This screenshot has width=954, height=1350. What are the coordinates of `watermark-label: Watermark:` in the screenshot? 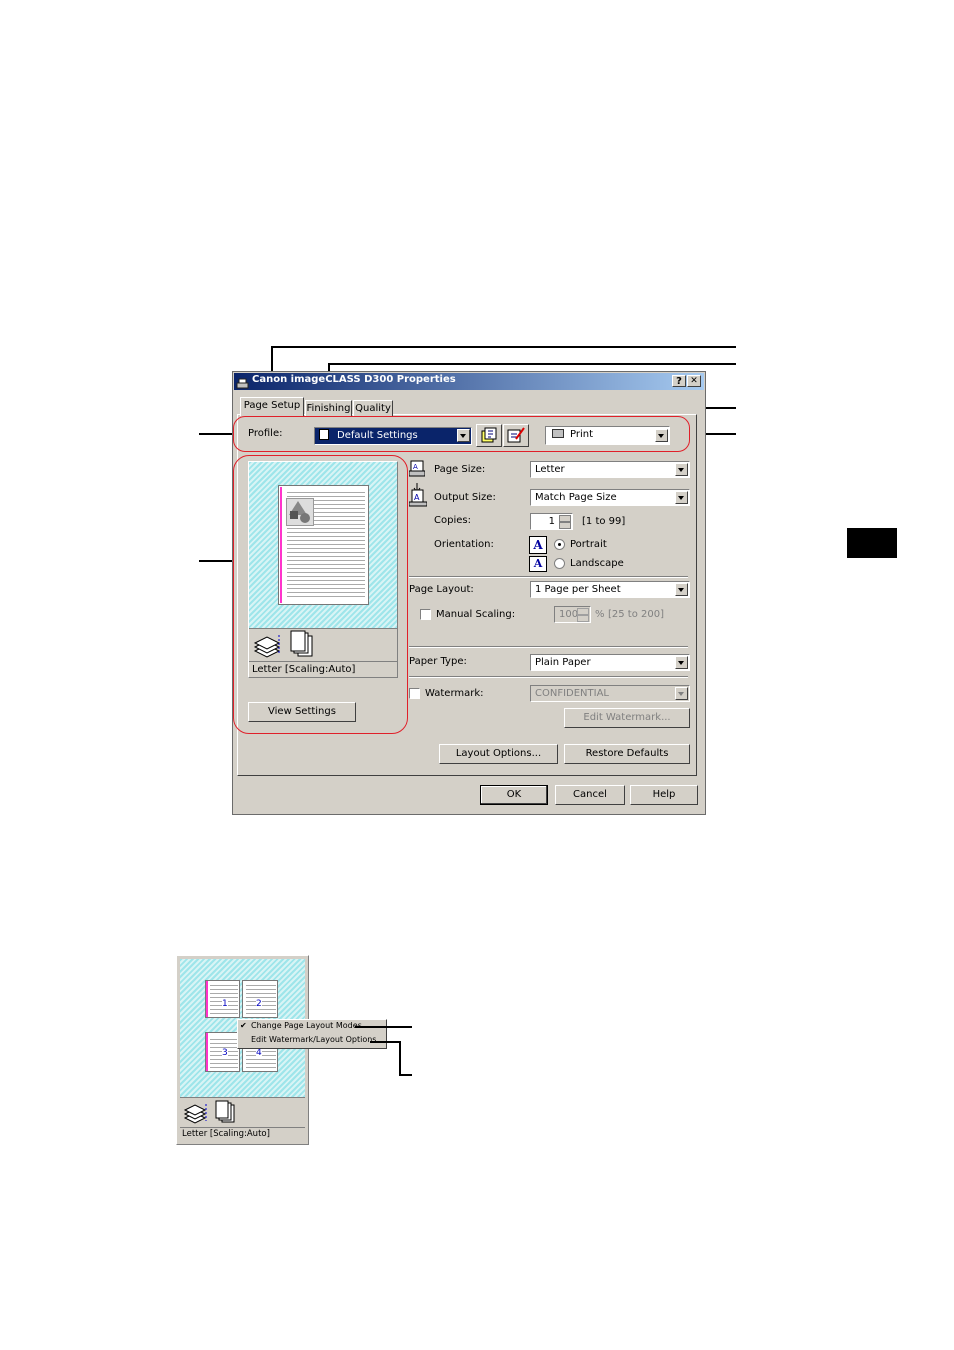 It's located at (454, 693).